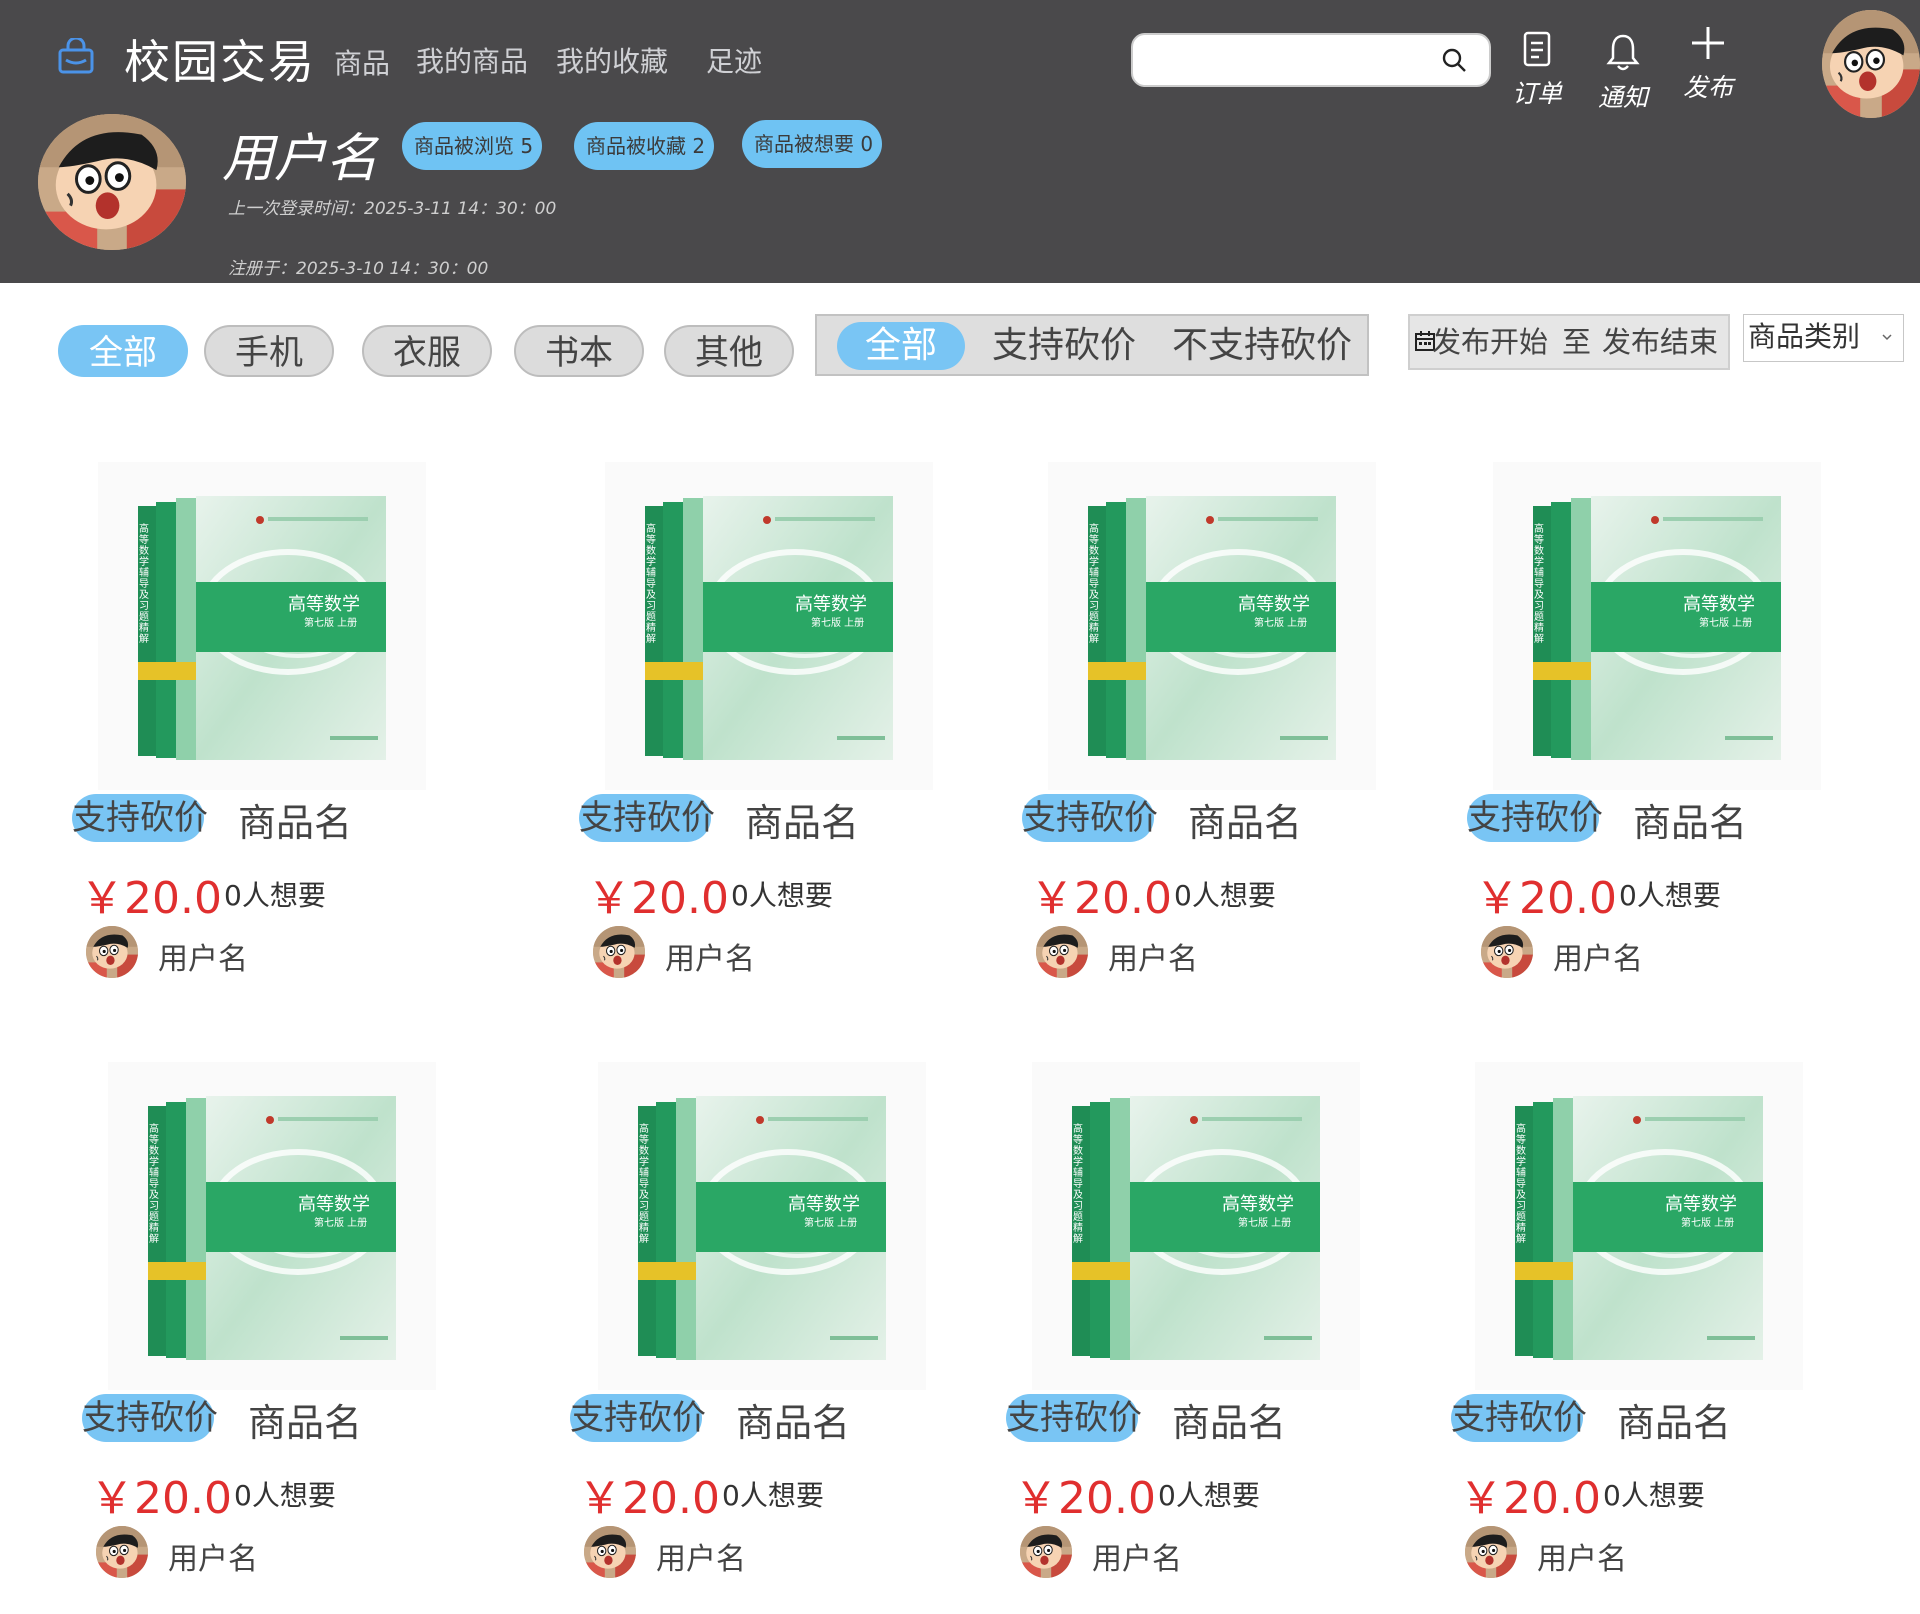 The image size is (1920, 1614). I want to click on nav-products: 商品, so click(362, 62).